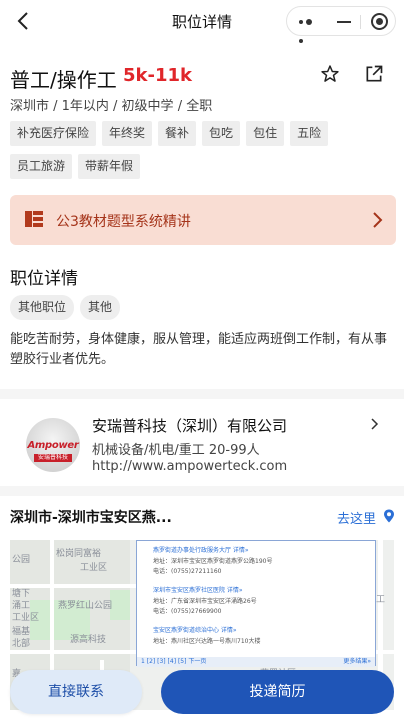 Image resolution: width=404 pixels, height=727 pixels. I want to click on nav-bar: 职位详情, so click(202, 21).